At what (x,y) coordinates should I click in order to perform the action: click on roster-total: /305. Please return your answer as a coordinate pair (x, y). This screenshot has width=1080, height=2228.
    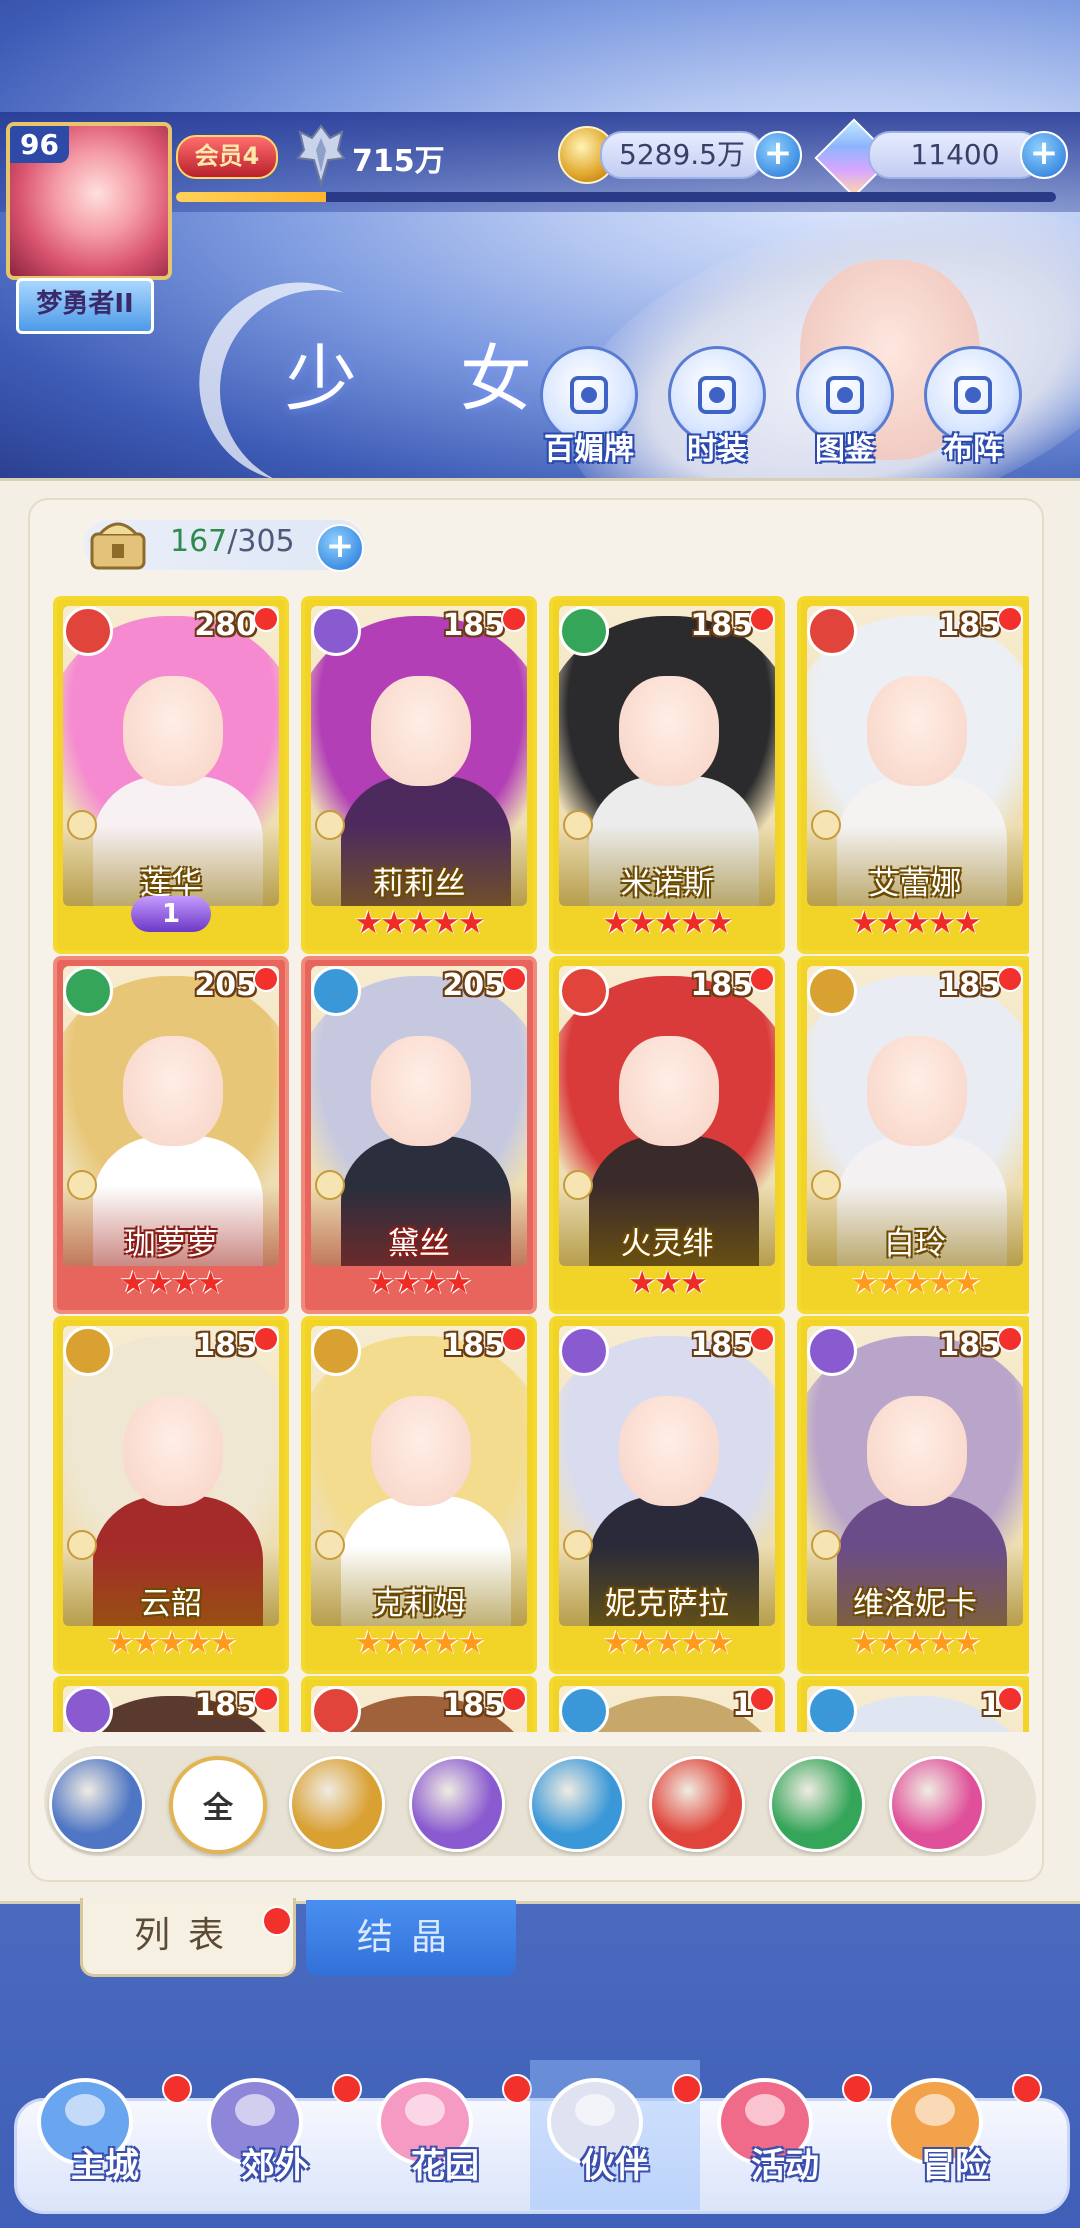
    Looking at the image, I should click on (261, 541).